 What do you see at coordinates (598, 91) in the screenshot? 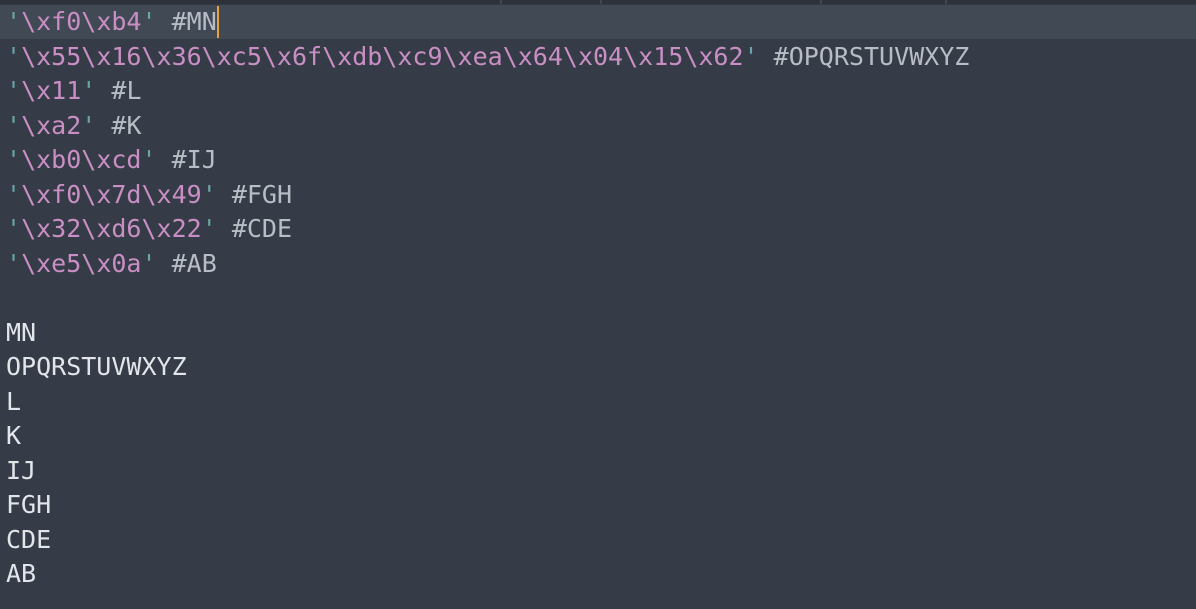
I see `code-line-3: '\x11' #L` at bounding box center [598, 91].